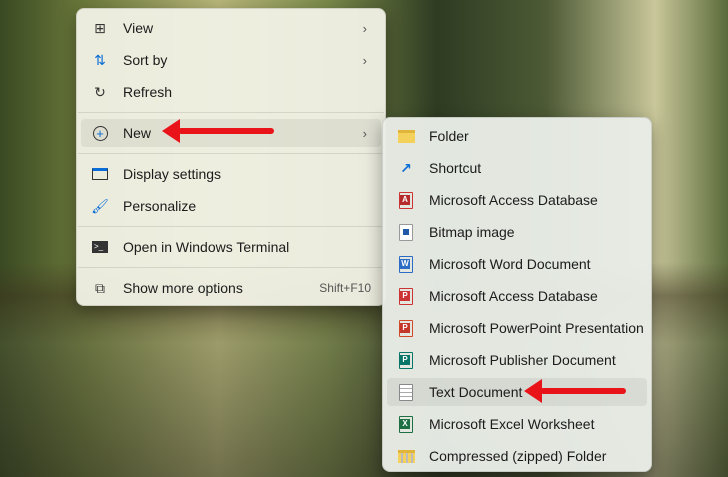  What do you see at coordinates (517, 168) in the screenshot?
I see `submenu-item-shortcut: ↗ Shortcut` at bounding box center [517, 168].